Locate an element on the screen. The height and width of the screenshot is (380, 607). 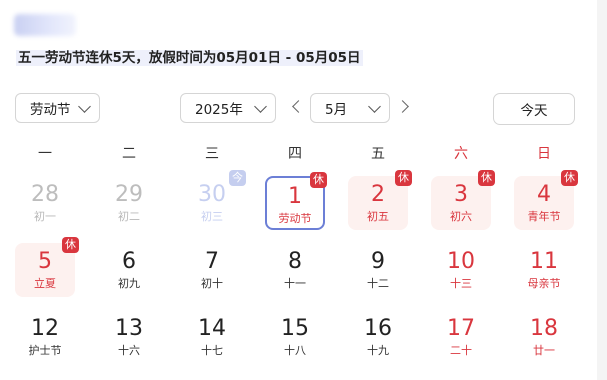
day-cell: 15 十八 is located at coordinates (295, 337).